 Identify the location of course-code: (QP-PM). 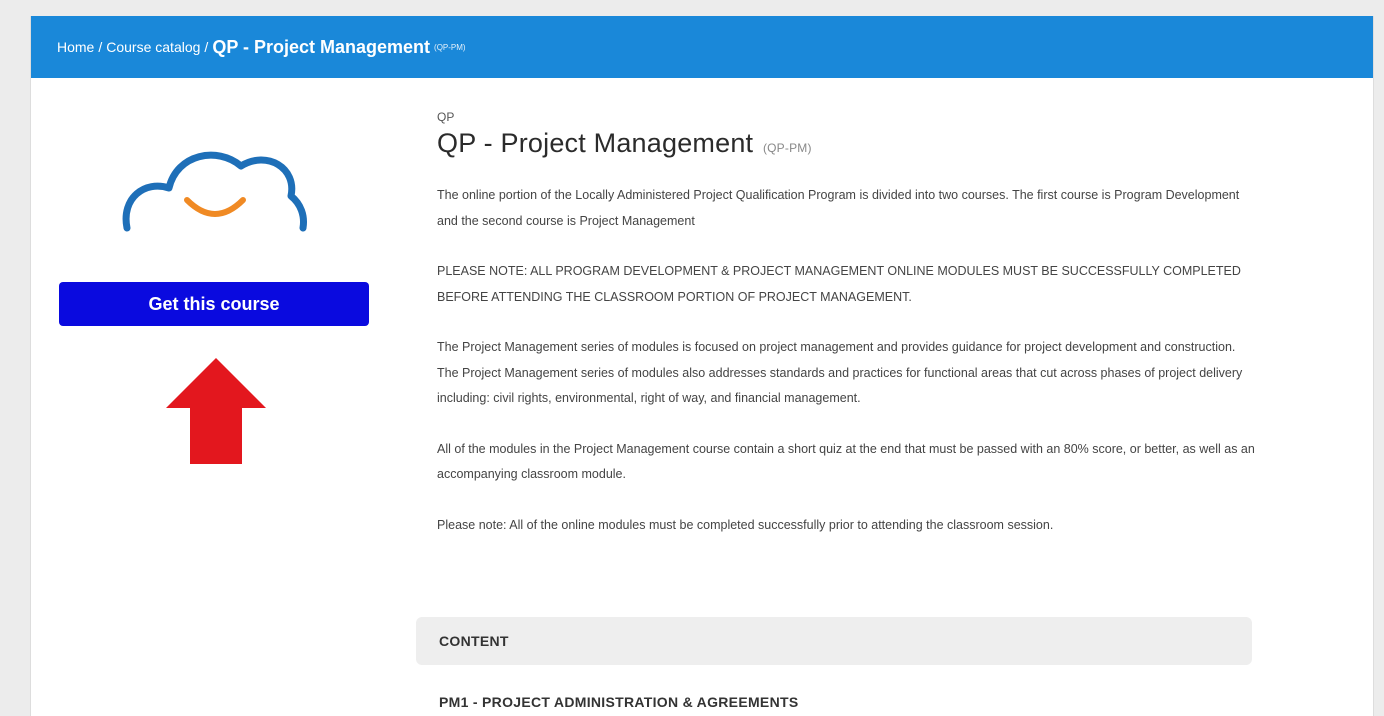
(787, 148).